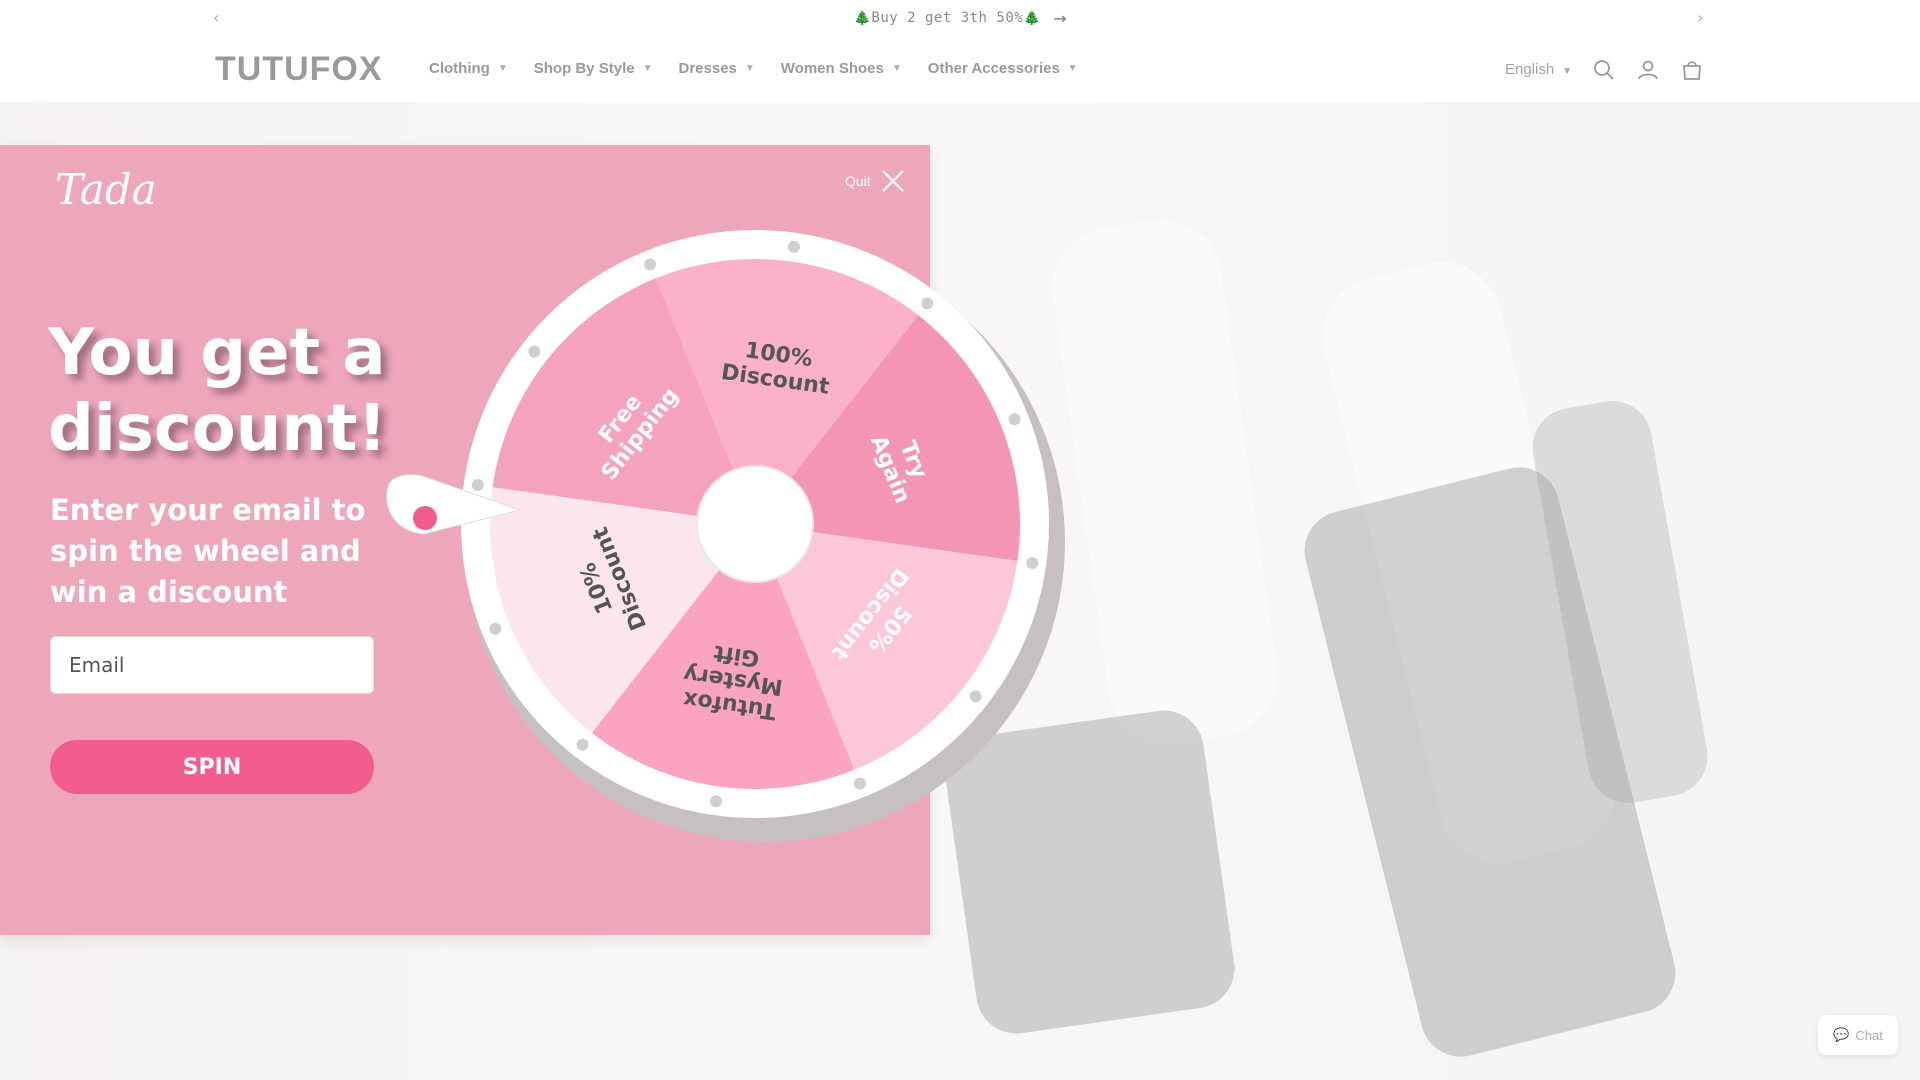 The width and height of the screenshot is (1920, 1080). I want to click on spin-button: SPIN, so click(212, 767).